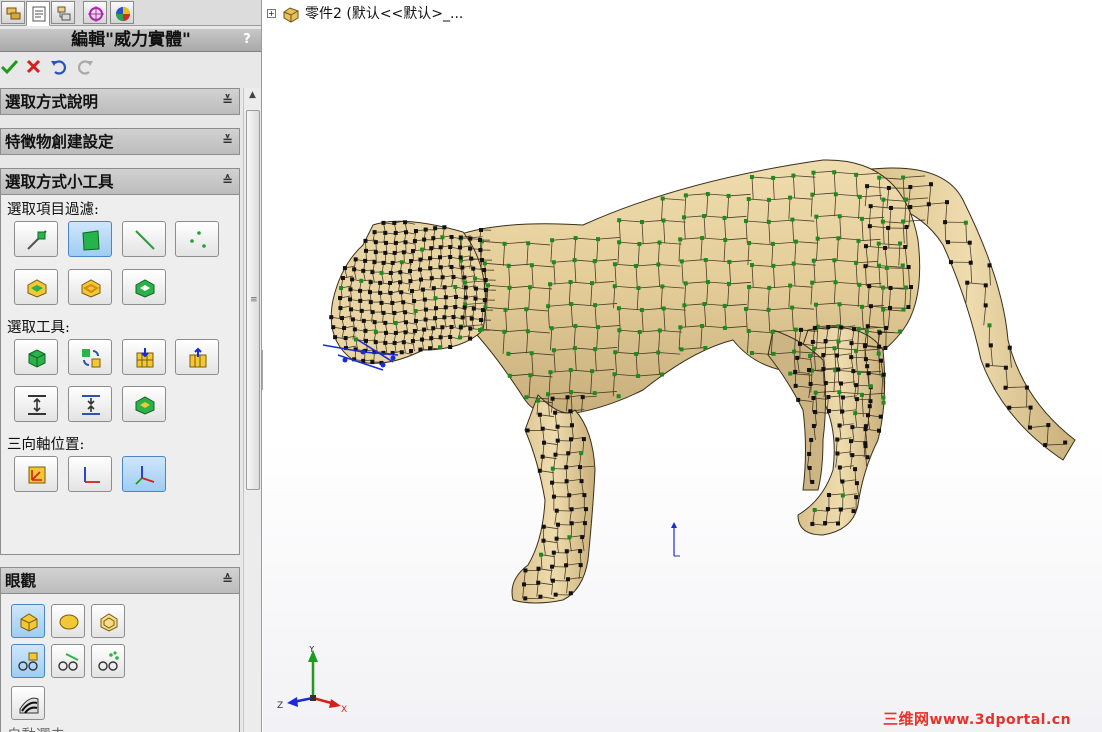 The height and width of the screenshot is (732, 1102). Describe the element at coordinates (85, 67) in the screenshot. I see `redo-button` at that location.